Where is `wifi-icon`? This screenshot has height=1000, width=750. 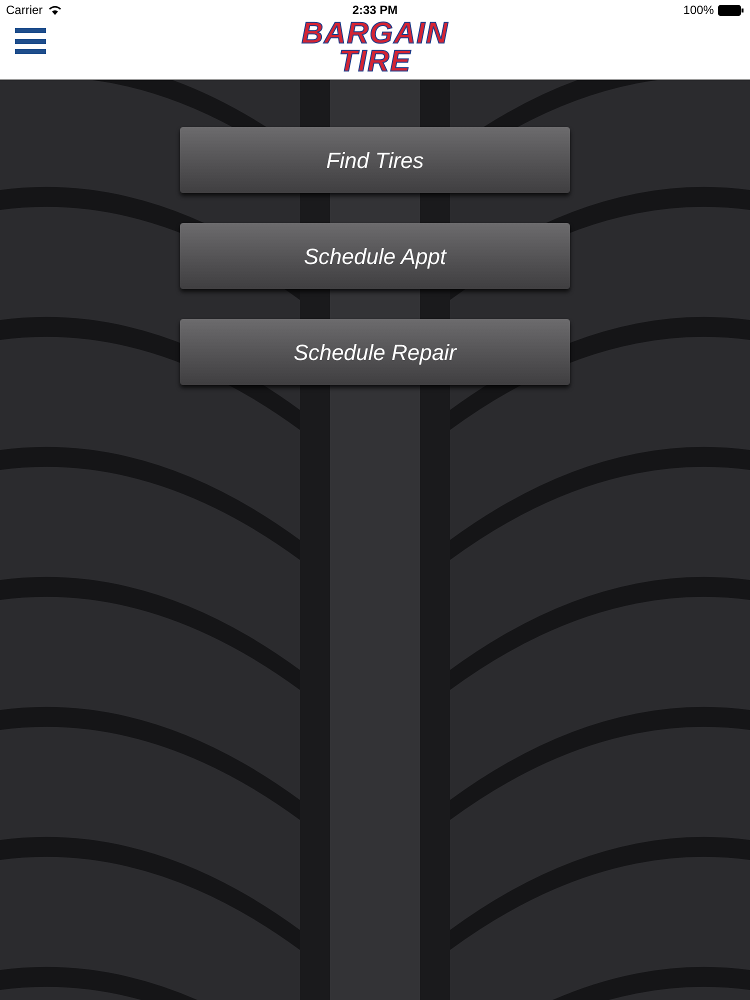
wifi-icon is located at coordinates (55, 10).